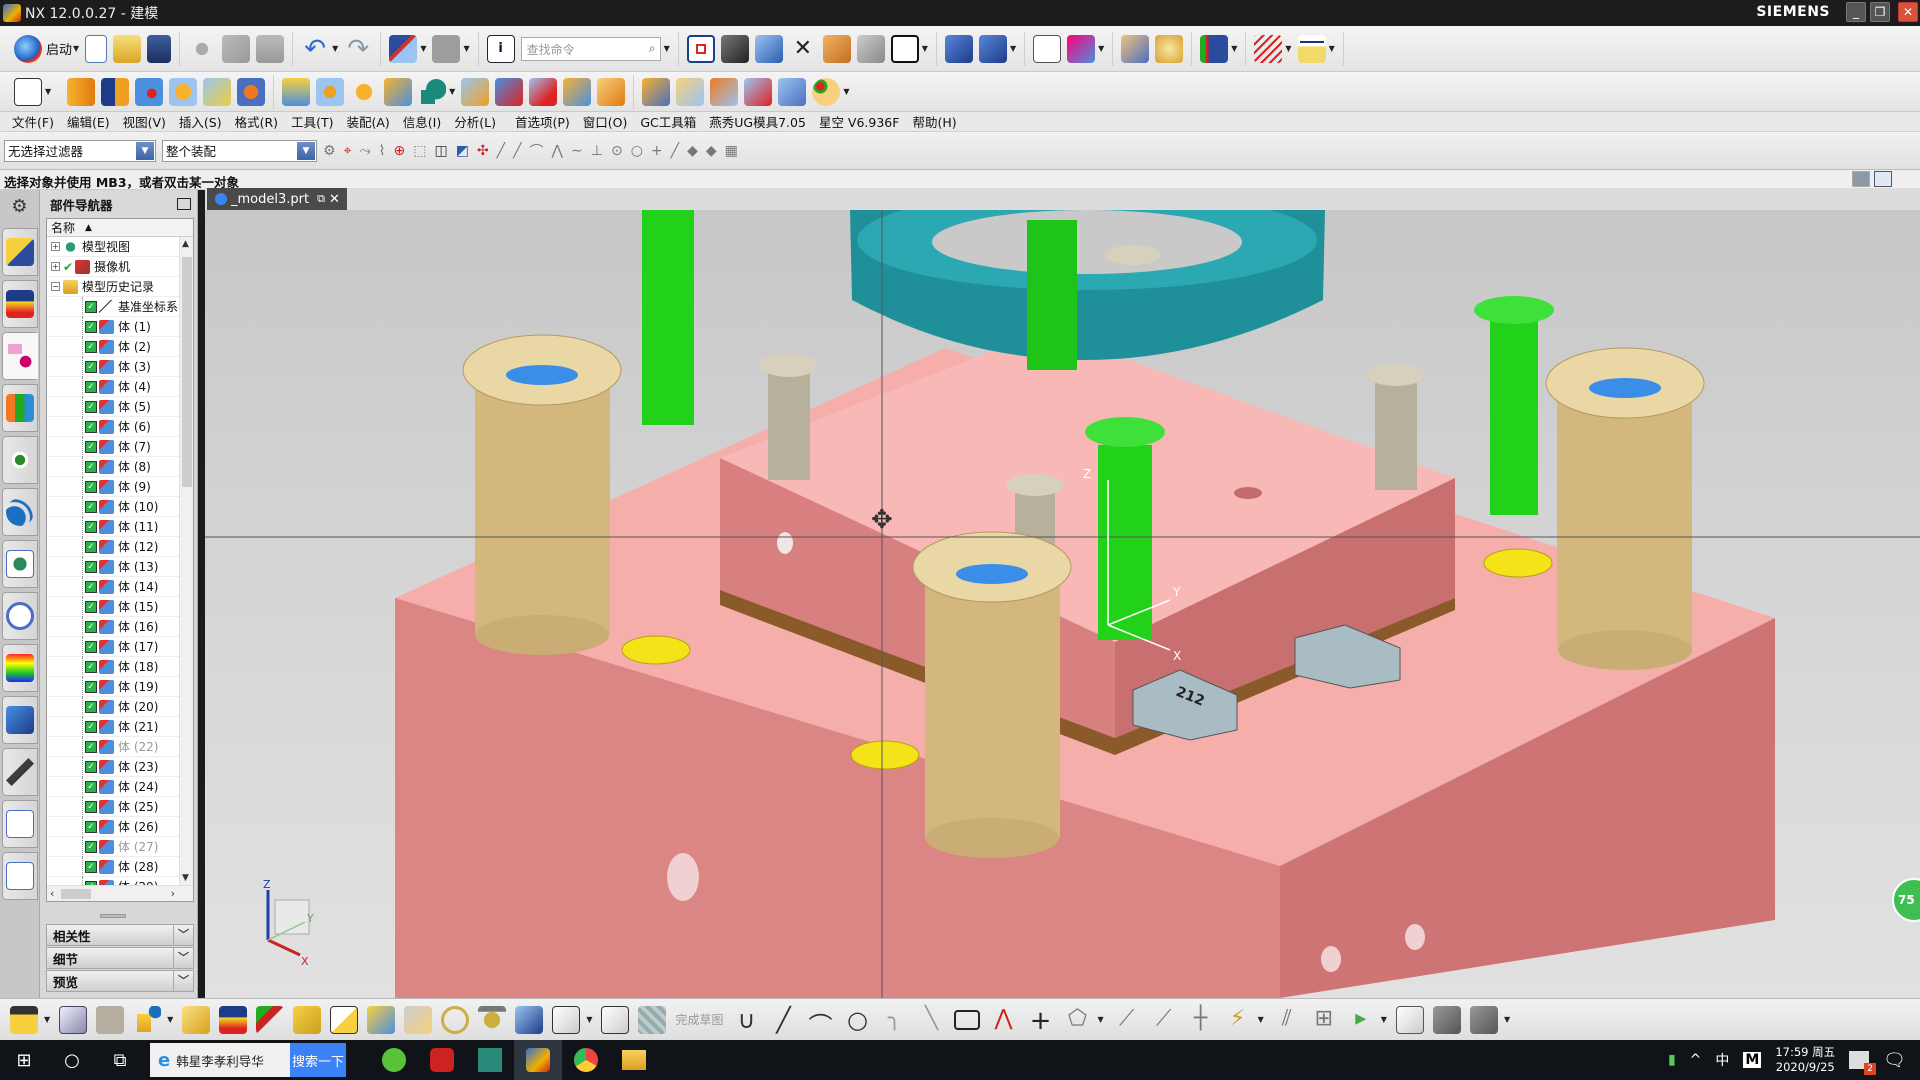 This screenshot has height=1080, width=1920. What do you see at coordinates (724, 91) in the screenshot?
I see `tube-icon` at bounding box center [724, 91].